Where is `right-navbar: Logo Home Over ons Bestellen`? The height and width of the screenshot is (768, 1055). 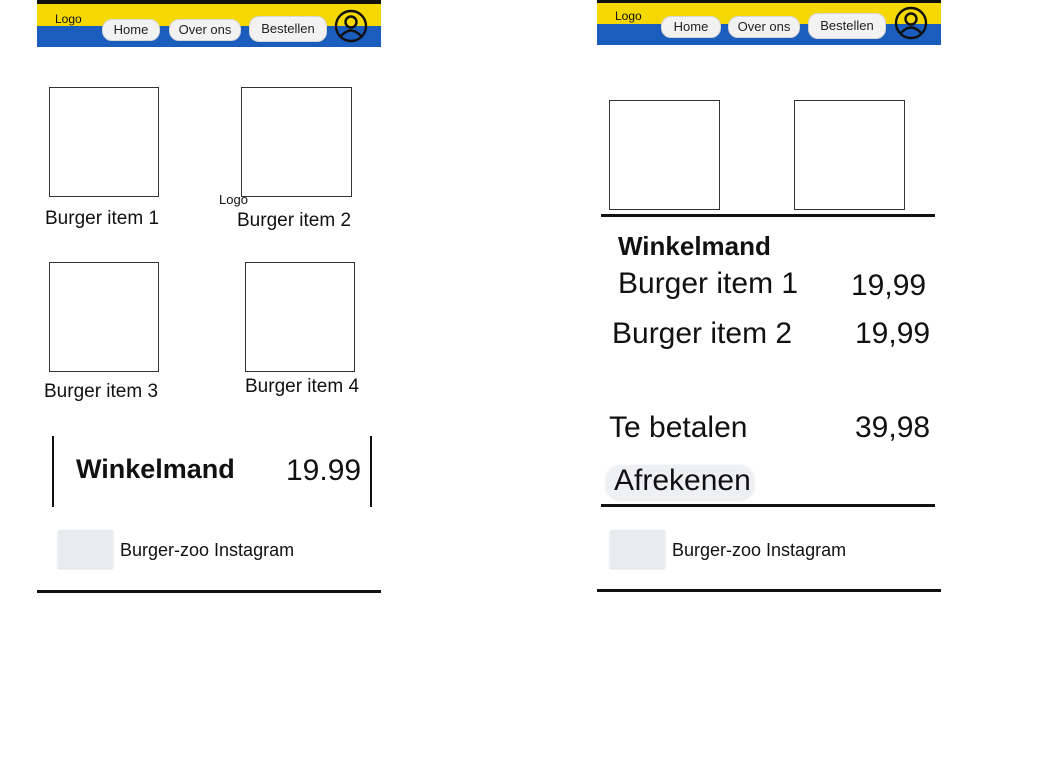
right-navbar: Logo Home Over ons Bestellen is located at coordinates (769, 22).